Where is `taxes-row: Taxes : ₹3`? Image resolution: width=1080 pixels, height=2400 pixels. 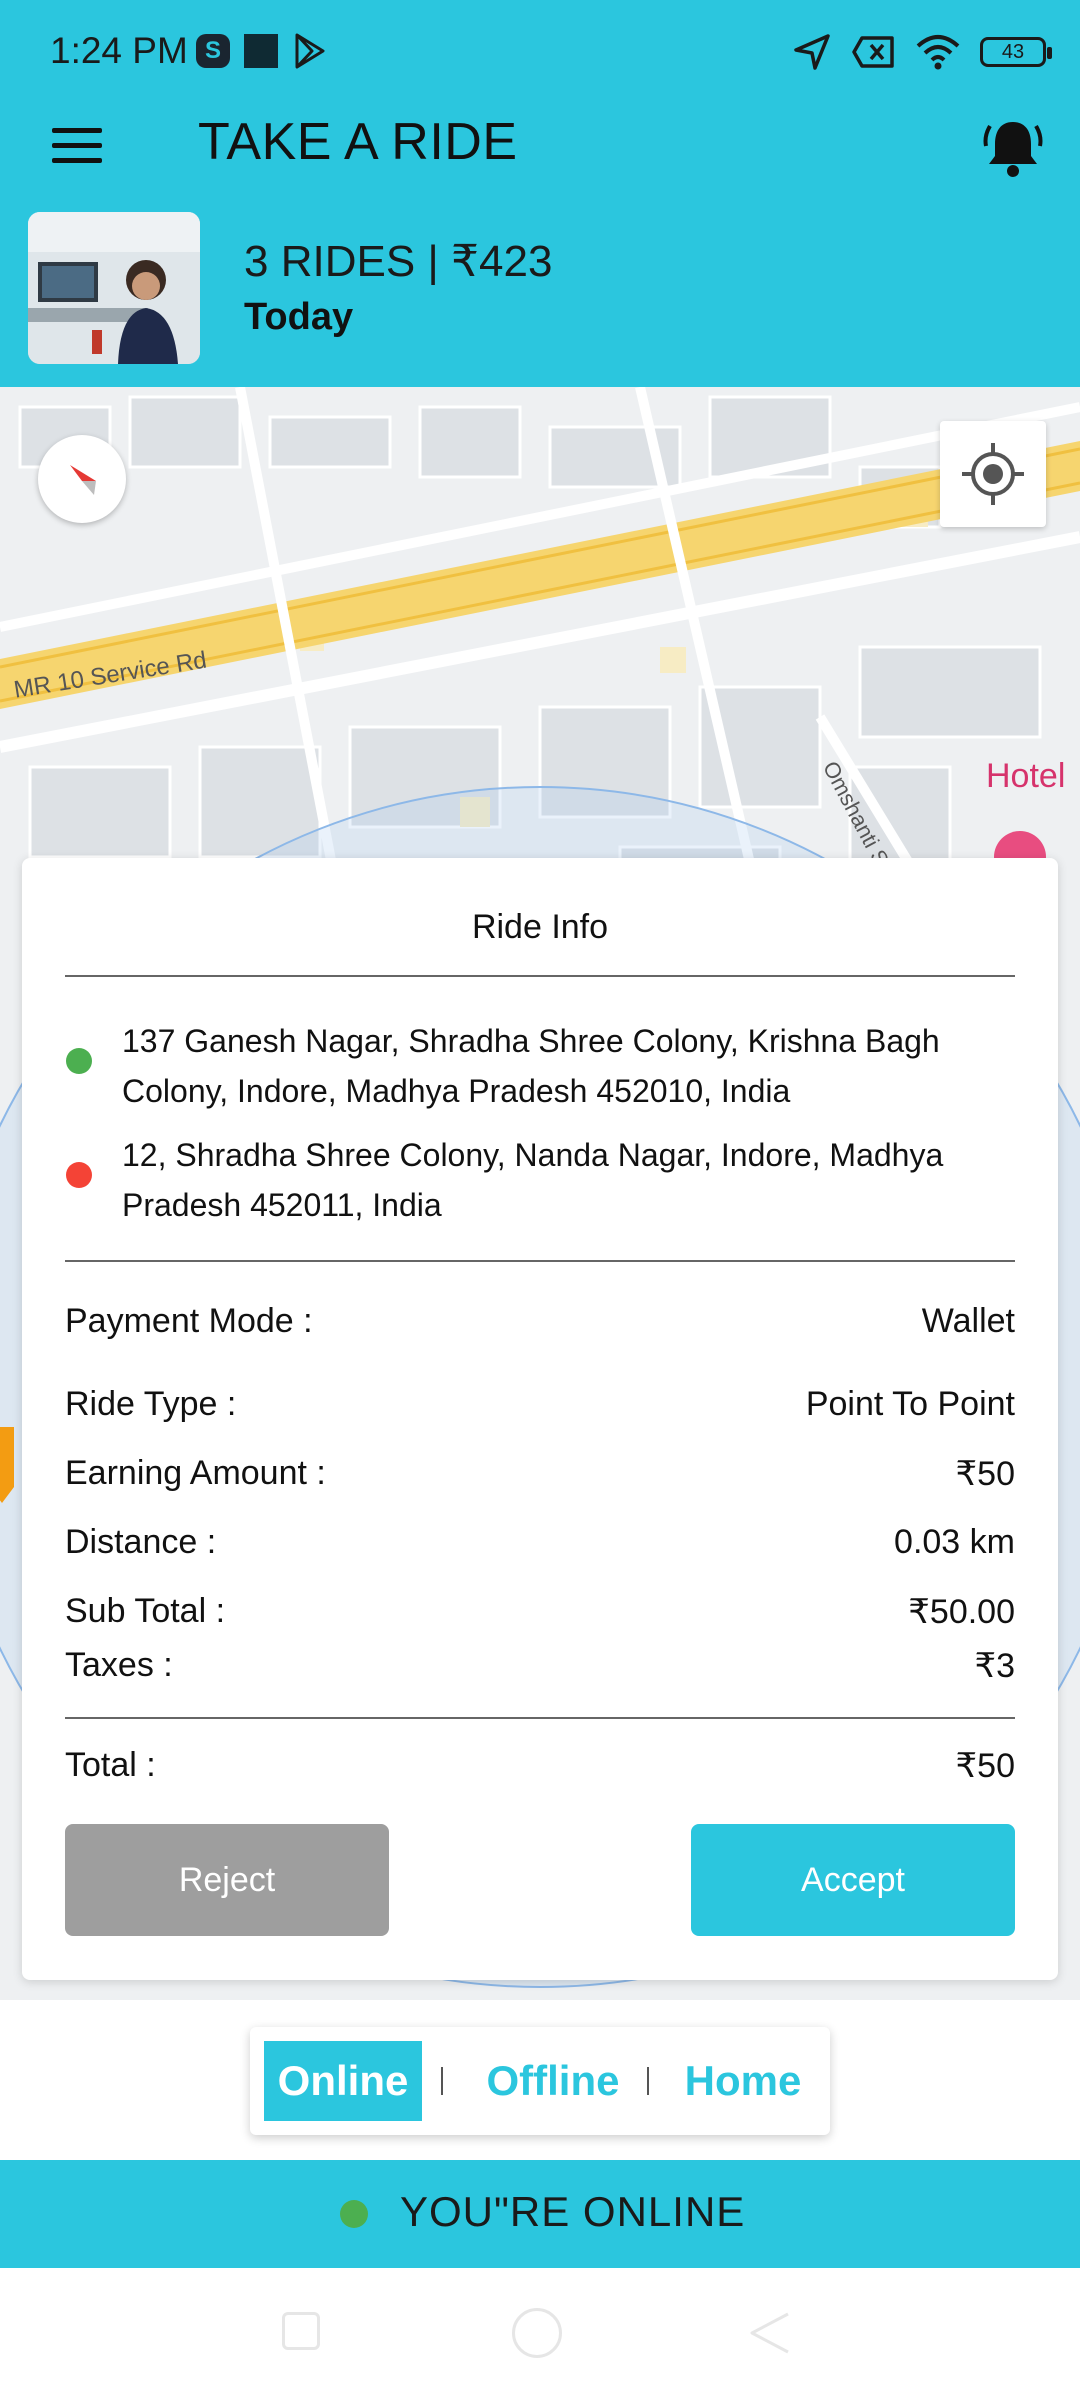 taxes-row: Taxes : ₹3 is located at coordinates (540, 1671).